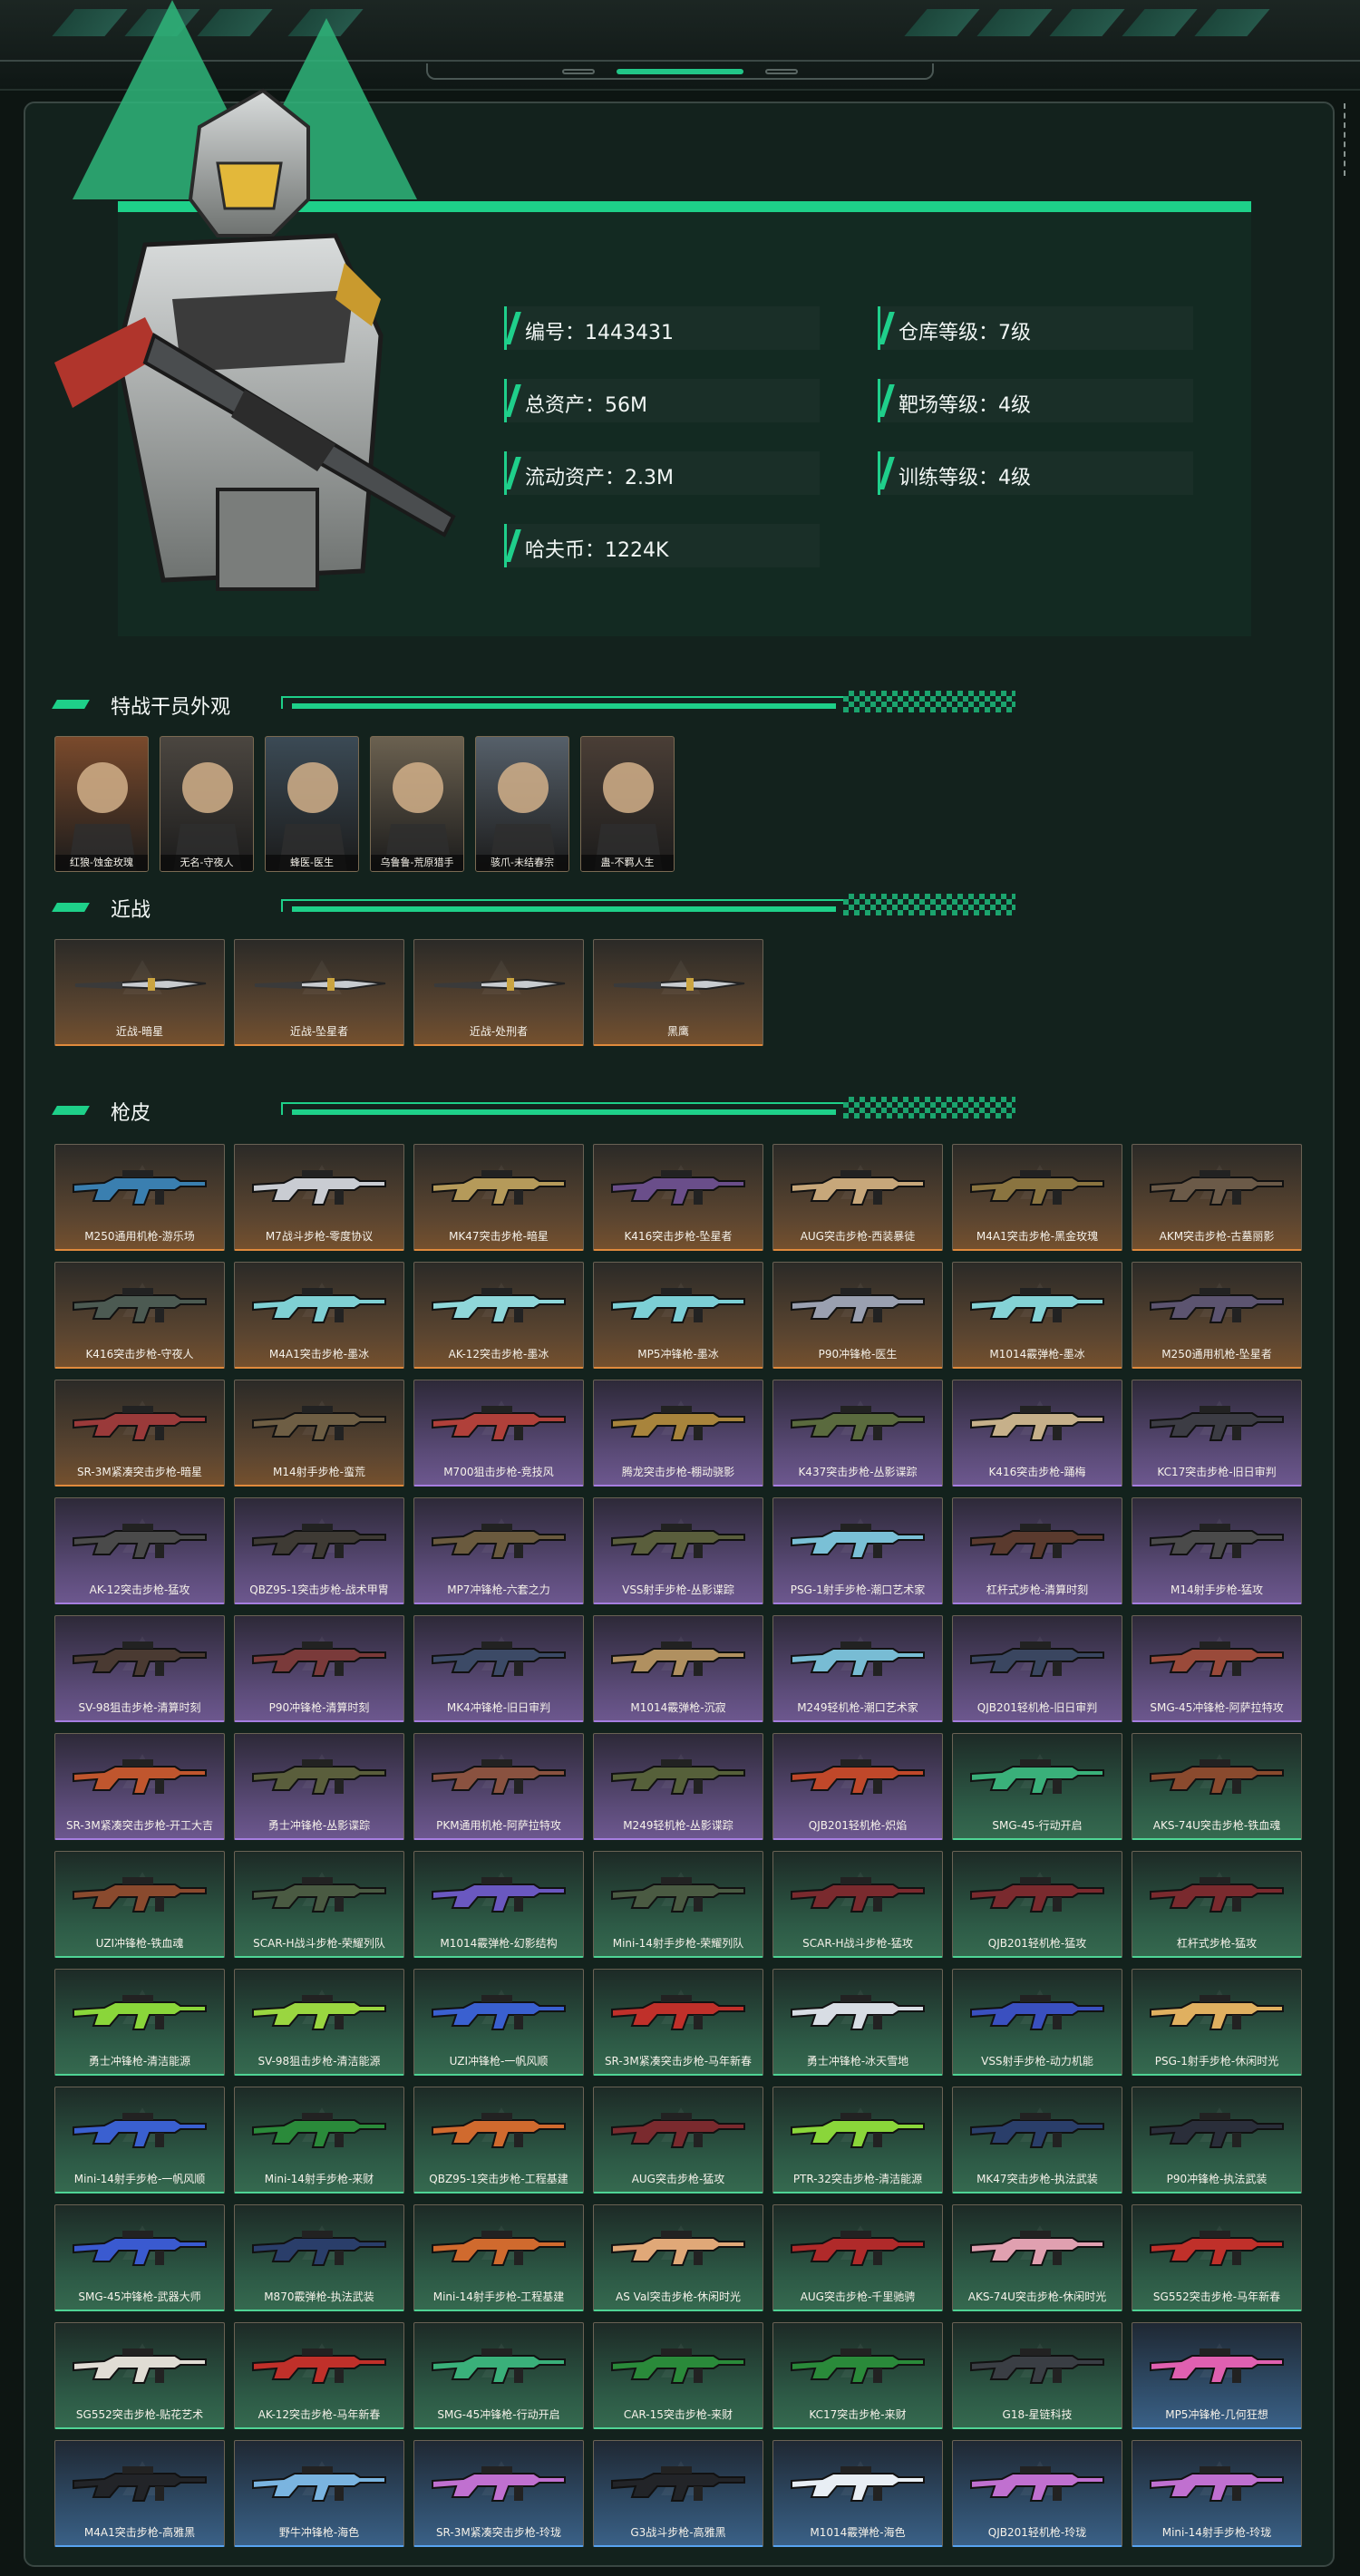  Describe the element at coordinates (319, 2257) in the screenshot. I see `skin-card: M870霰弹枪-执法武装` at that location.